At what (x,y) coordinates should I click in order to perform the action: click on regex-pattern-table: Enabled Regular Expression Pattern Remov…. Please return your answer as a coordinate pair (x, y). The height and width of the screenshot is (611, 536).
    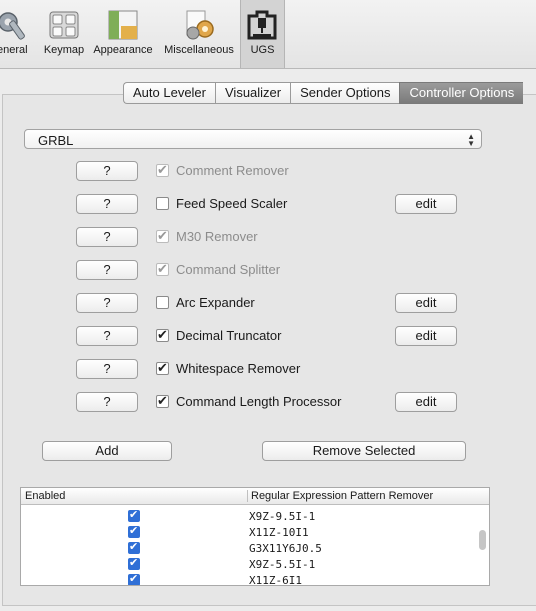
    Looking at the image, I should click on (255, 536).